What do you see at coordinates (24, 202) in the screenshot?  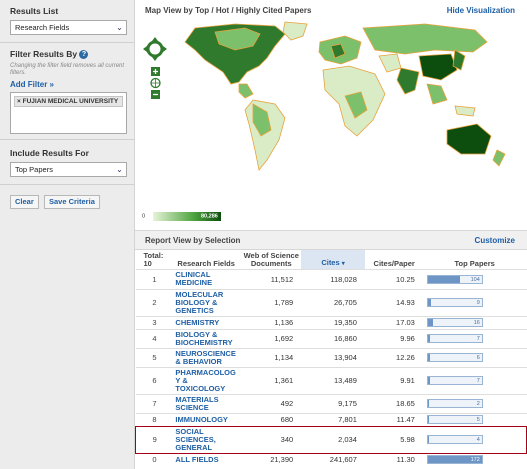 I see `clear-button: Clear` at bounding box center [24, 202].